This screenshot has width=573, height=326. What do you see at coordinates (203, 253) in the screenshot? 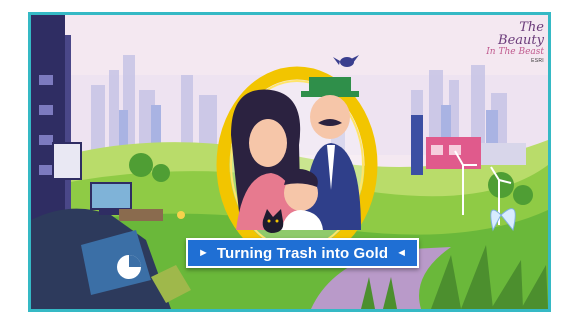
I see `play-arrow-icon: ►` at bounding box center [203, 253].